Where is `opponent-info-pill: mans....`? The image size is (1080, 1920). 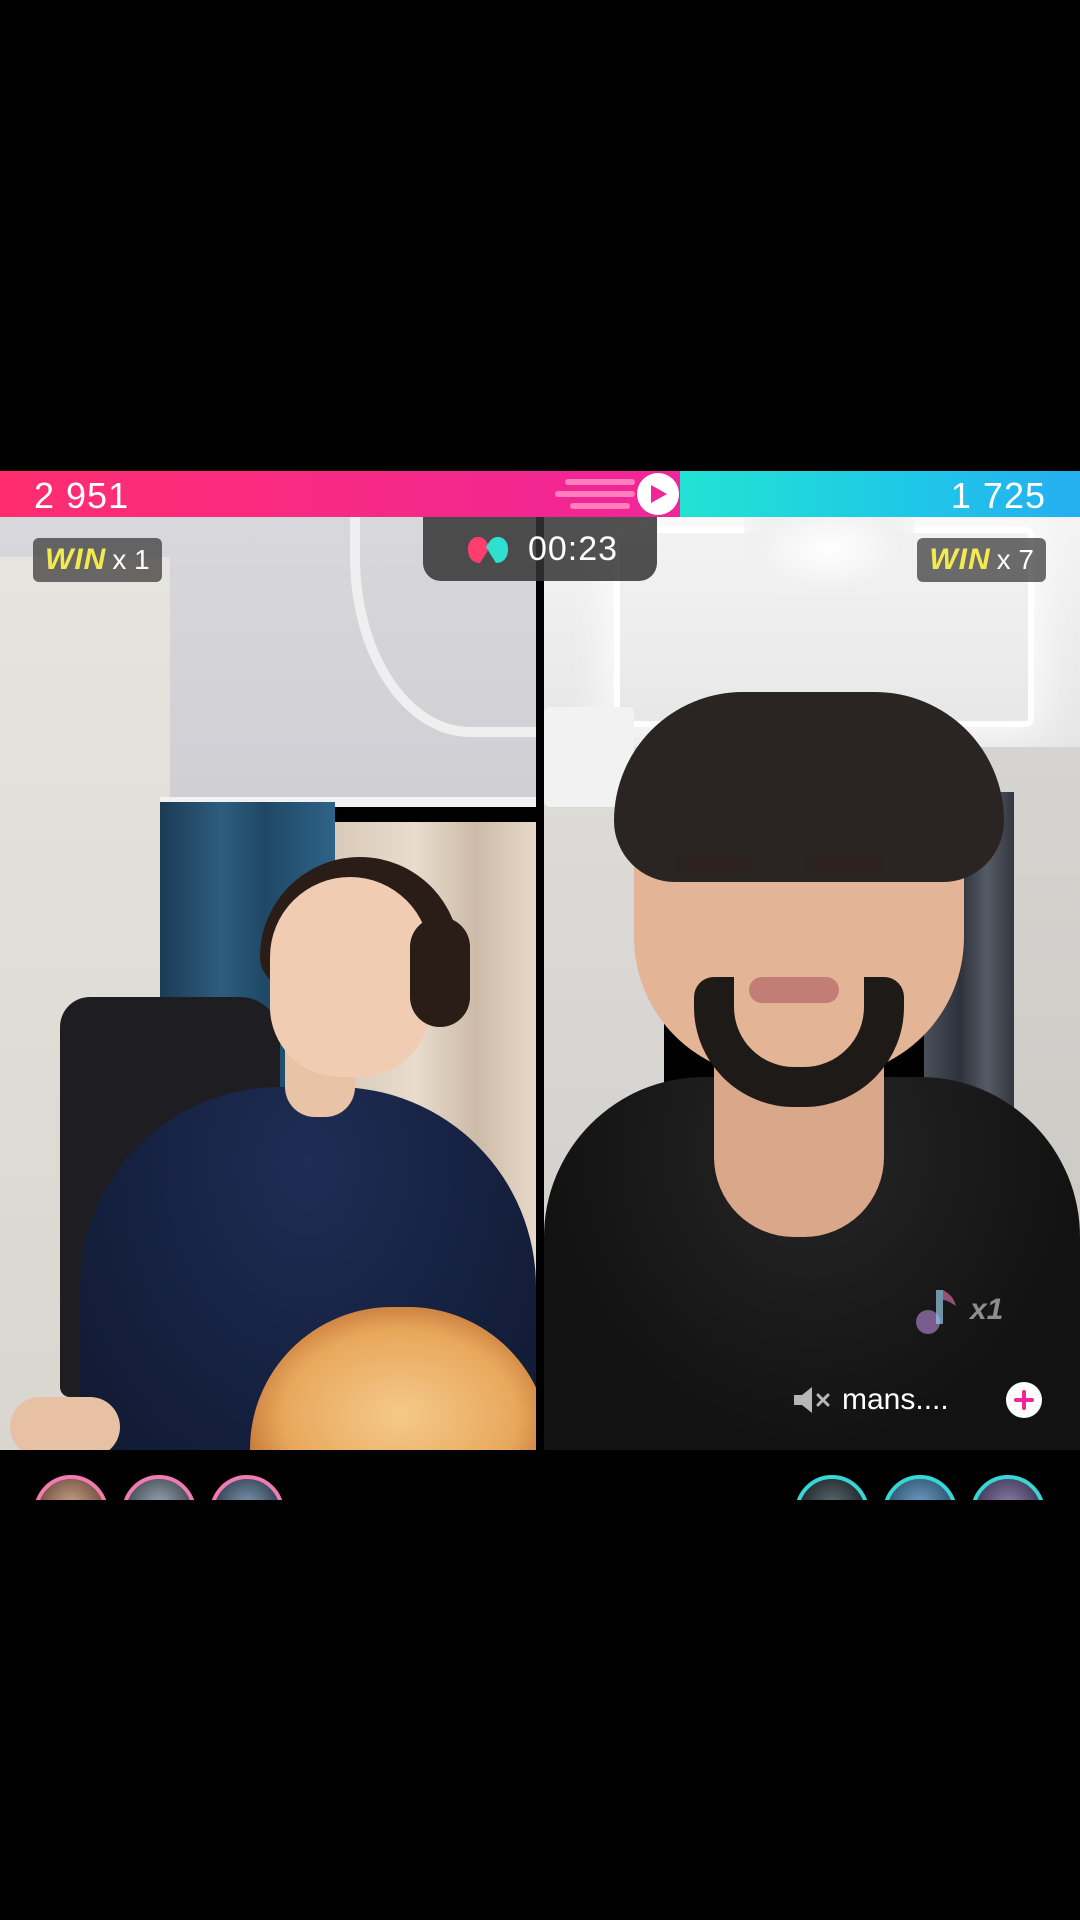
opponent-info-pill: mans.... is located at coordinates (916, 1400).